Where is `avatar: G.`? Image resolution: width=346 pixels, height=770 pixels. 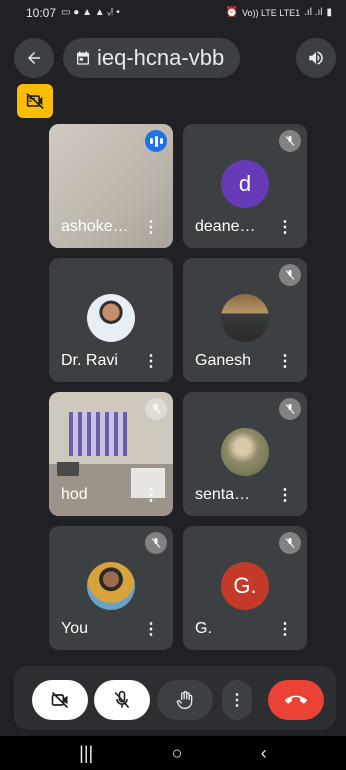
avatar: G. is located at coordinates (245, 586).